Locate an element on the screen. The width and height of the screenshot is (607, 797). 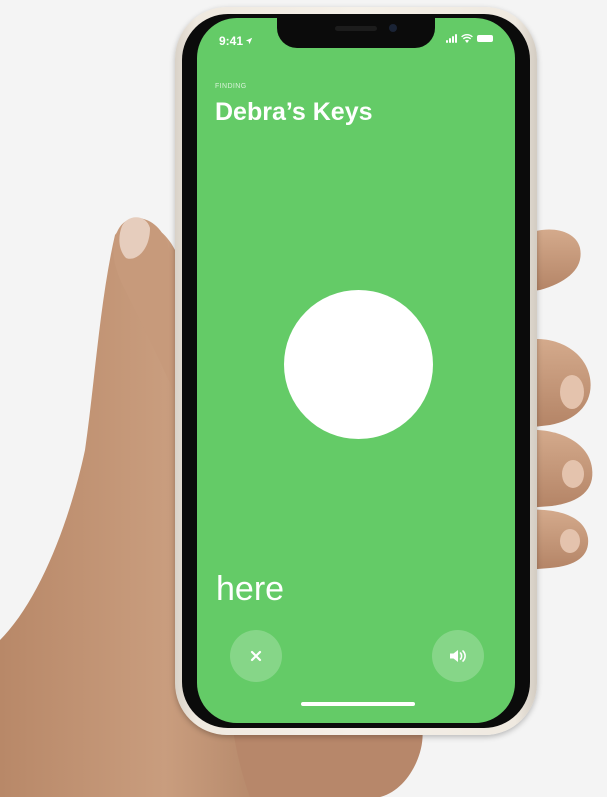
earpiece-speaker is located at coordinates (356, 28).